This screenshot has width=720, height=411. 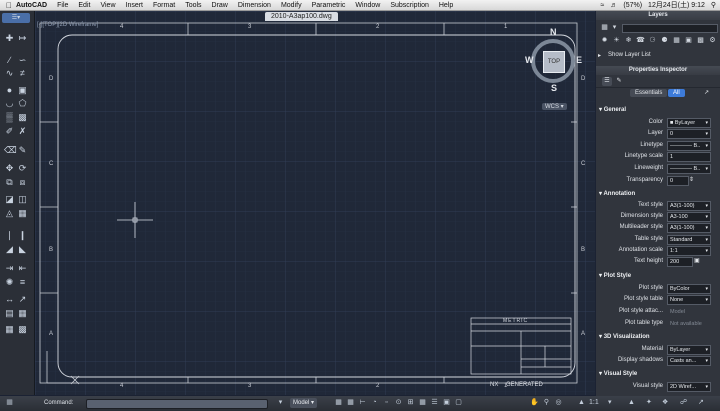 I want to click on prop-multileader-style-value: A3(1-100) ▾, so click(x=689, y=228).